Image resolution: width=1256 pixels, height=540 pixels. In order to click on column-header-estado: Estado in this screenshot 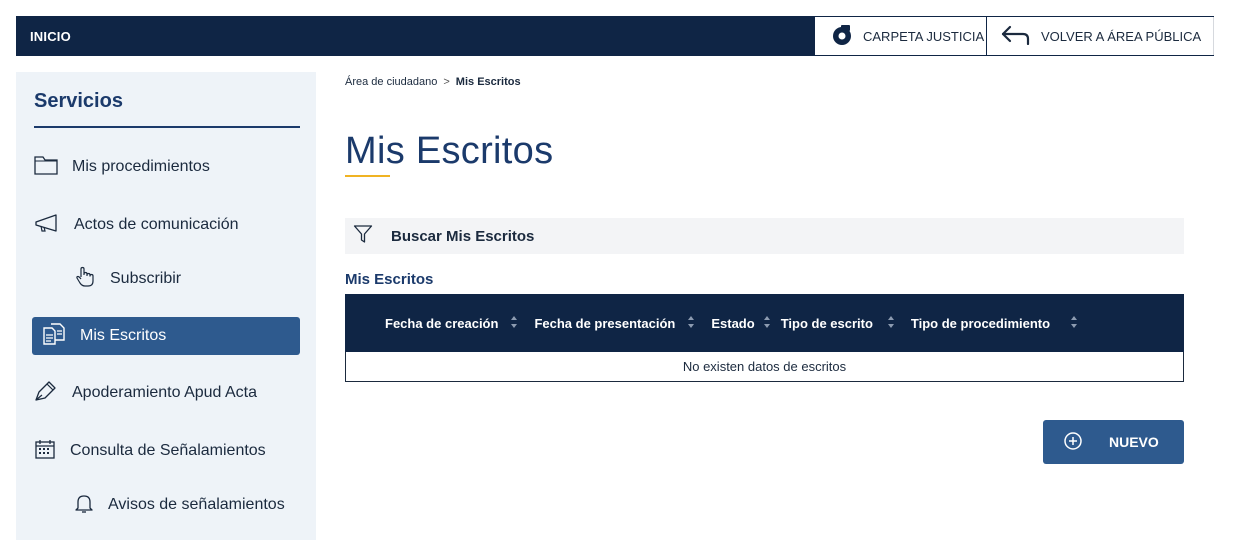, I will do `click(740, 323)`.